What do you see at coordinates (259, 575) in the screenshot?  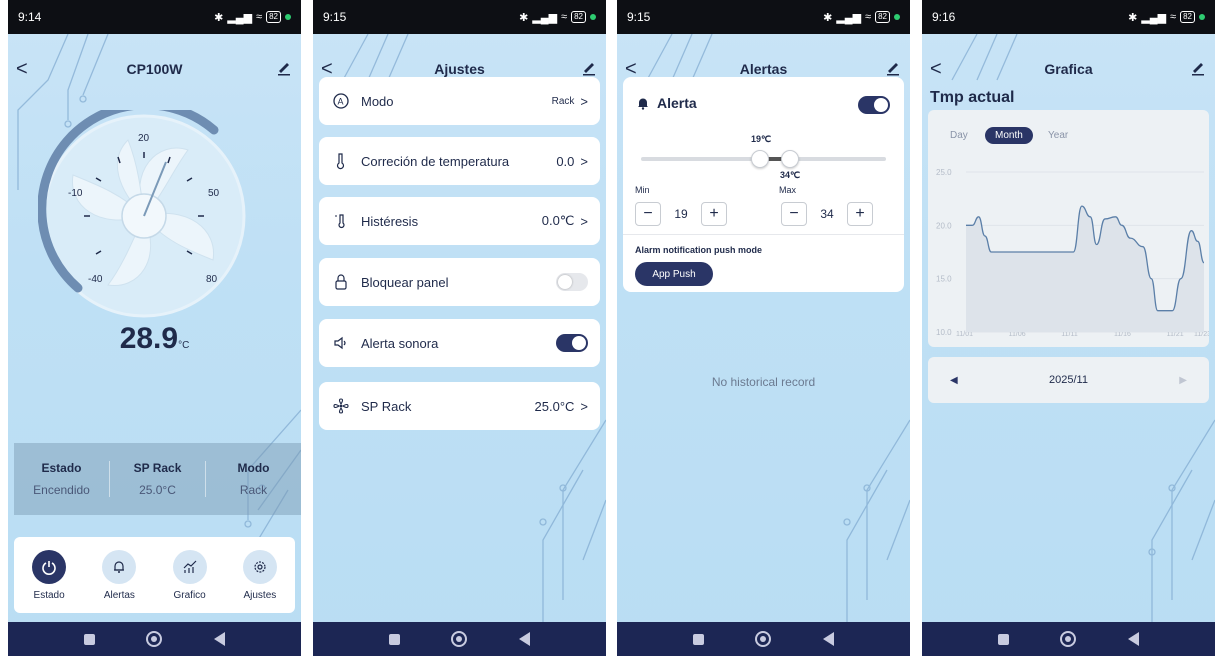 I see `tab-ajustes: Ajustes` at bounding box center [259, 575].